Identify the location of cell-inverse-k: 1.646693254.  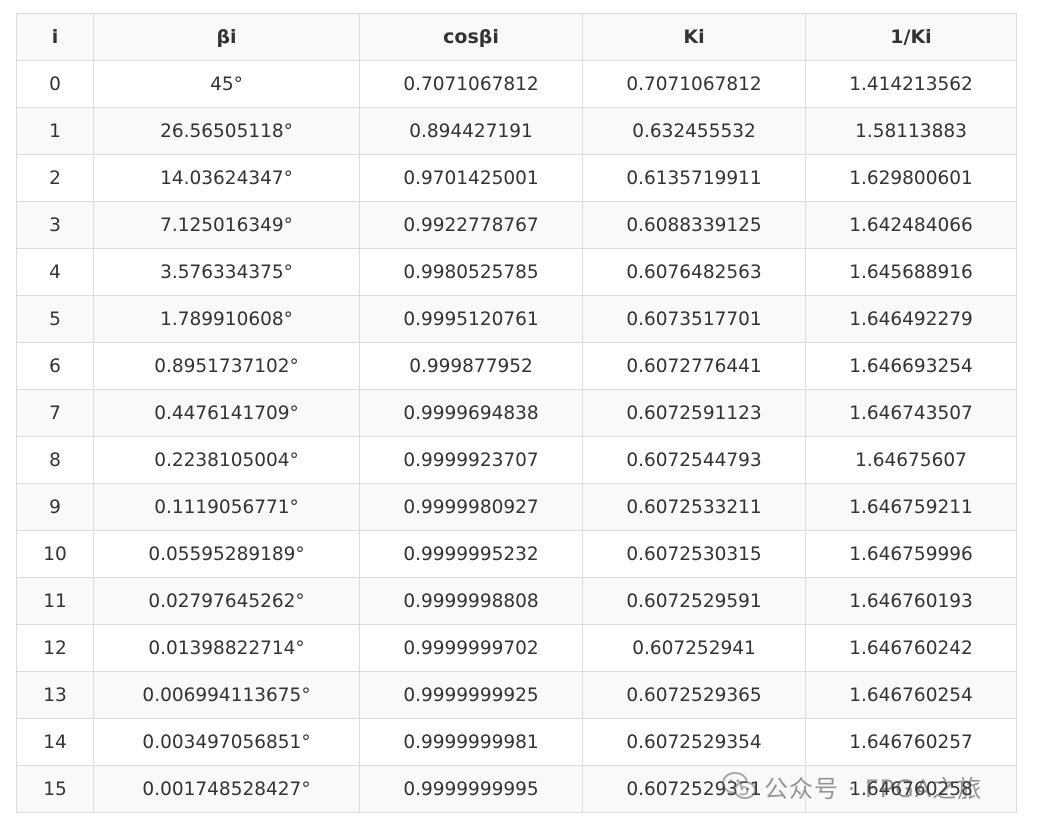
(911, 366).